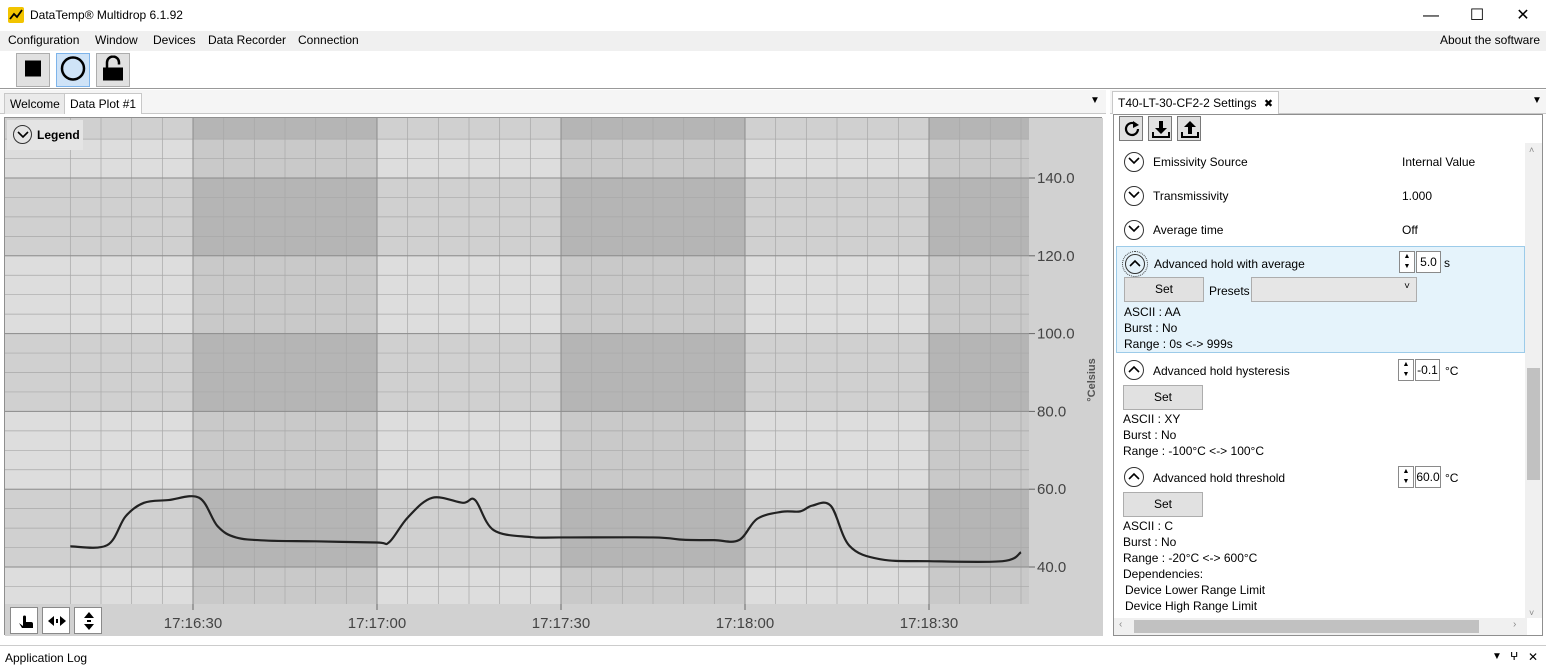 The height and width of the screenshot is (670, 1546). I want to click on log-menu-icon: ▼, so click(1497, 656).